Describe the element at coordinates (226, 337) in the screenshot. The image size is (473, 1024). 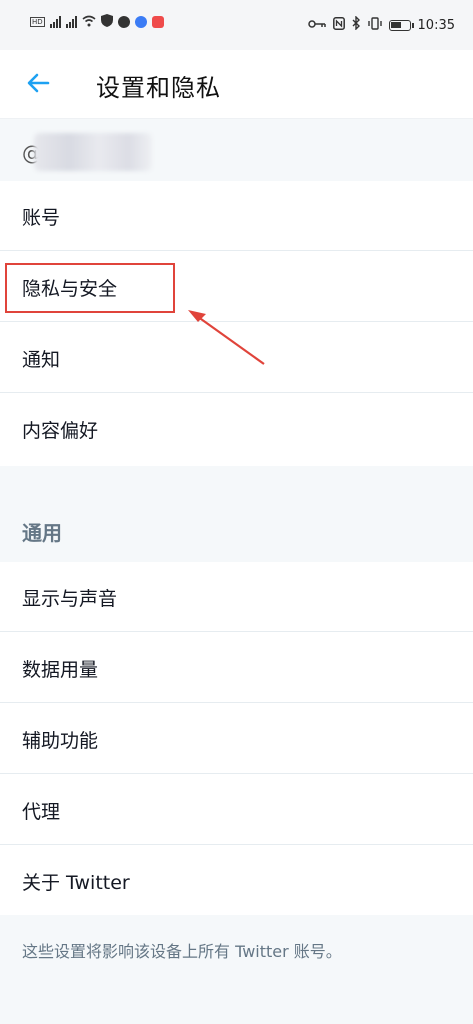
I see `annotation-arrow-icon` at that location.